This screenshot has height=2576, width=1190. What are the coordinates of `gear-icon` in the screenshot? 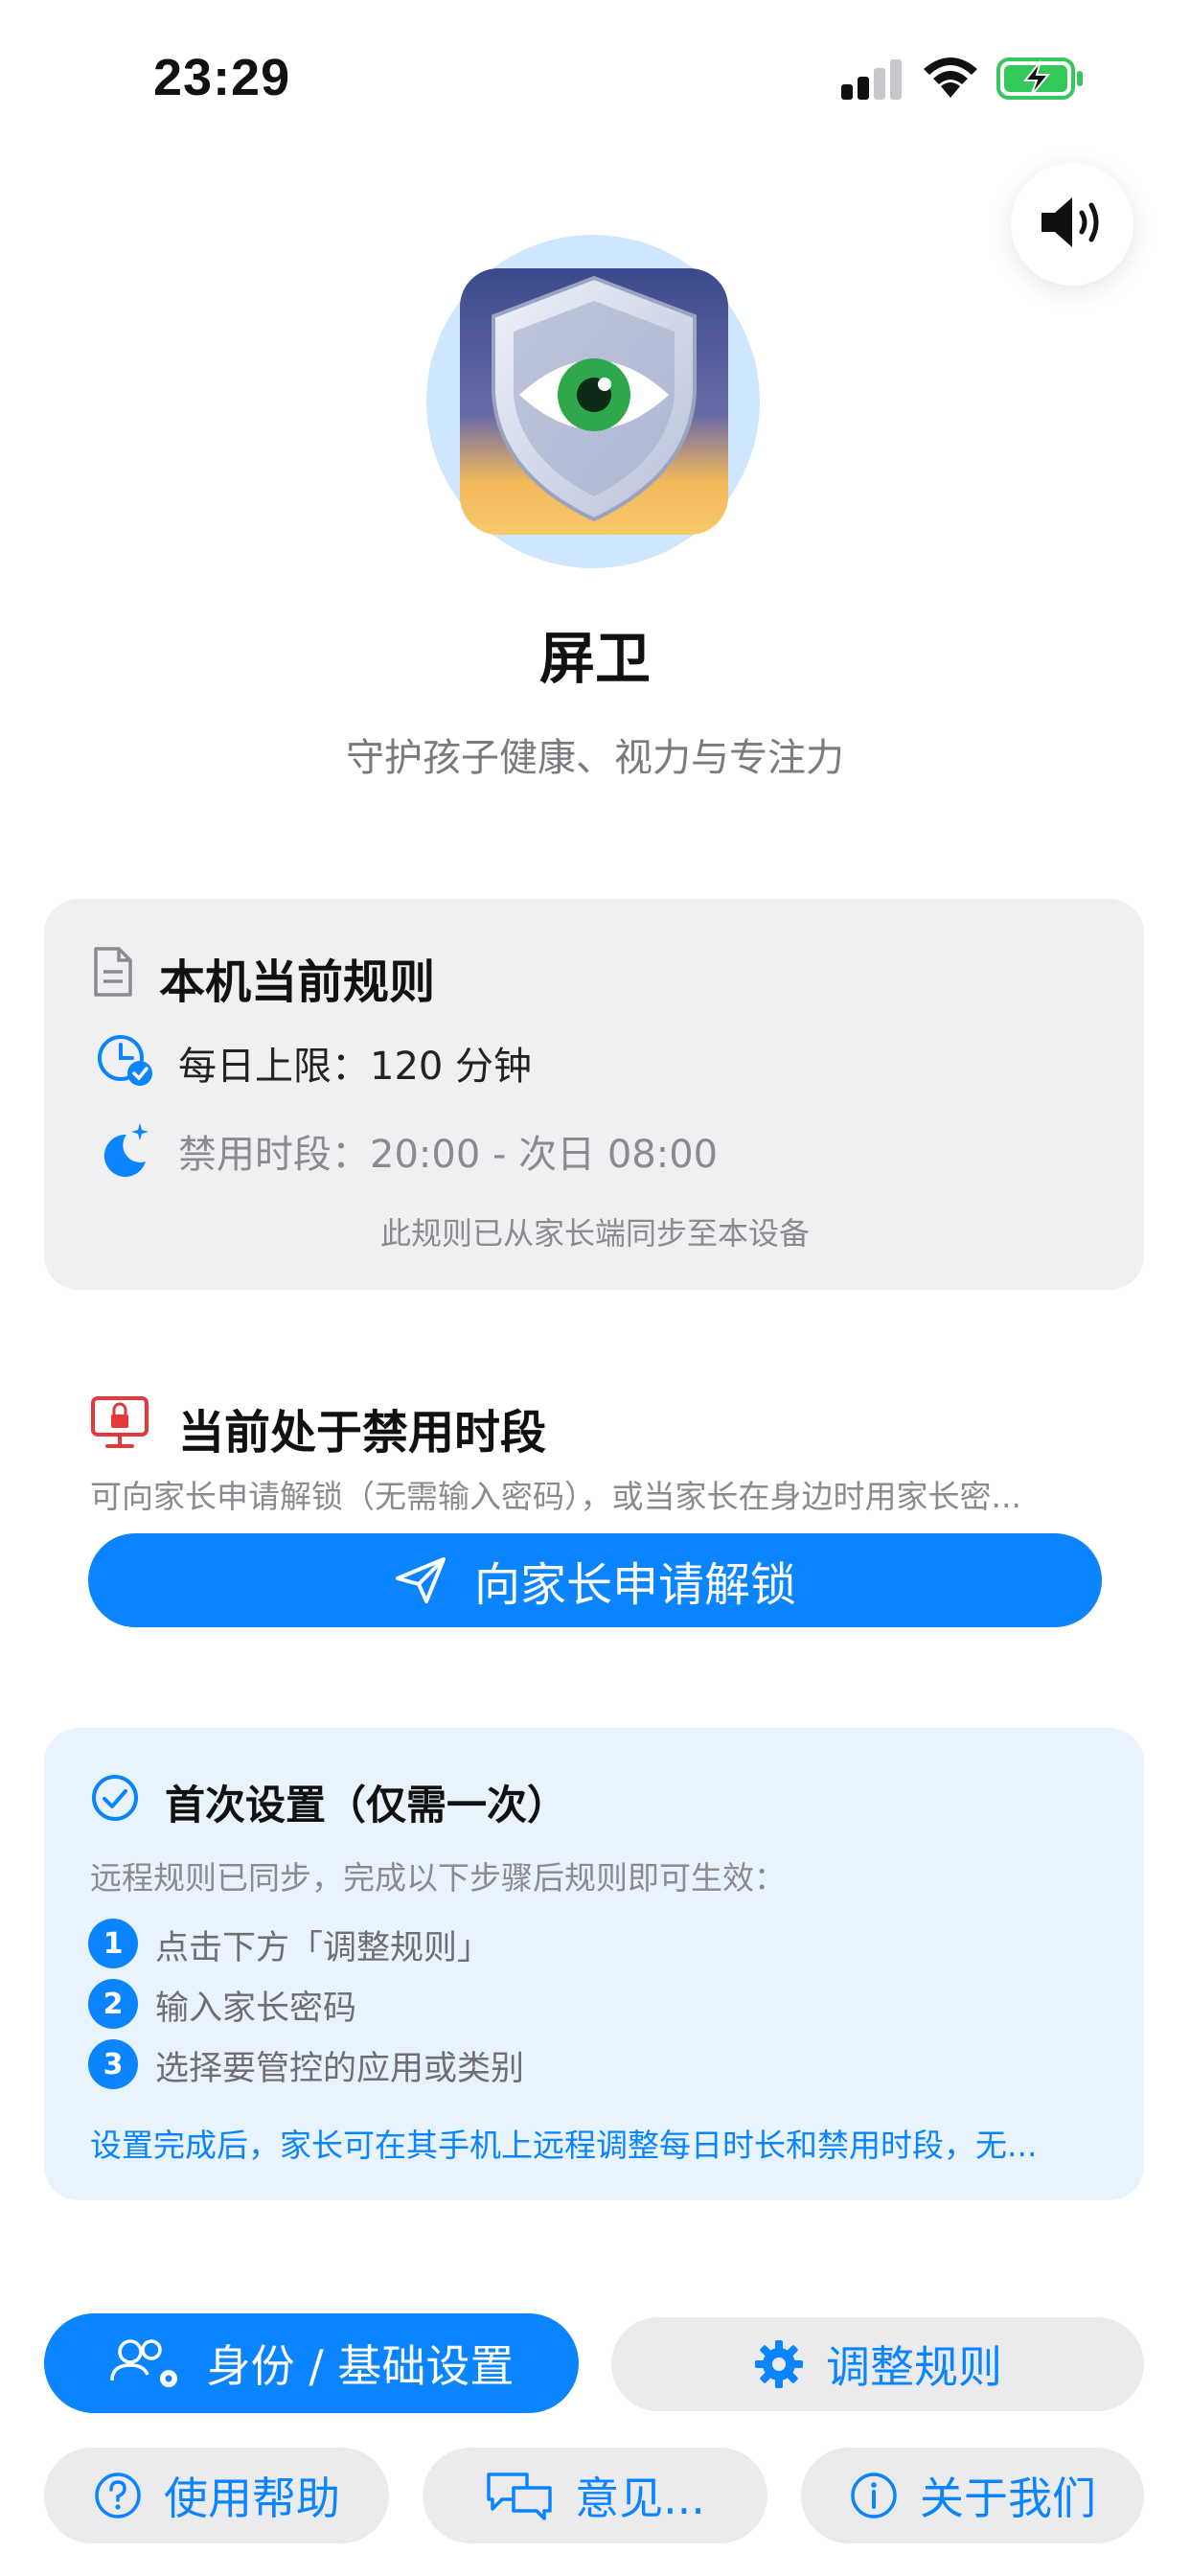 It's located at (779, 2364).